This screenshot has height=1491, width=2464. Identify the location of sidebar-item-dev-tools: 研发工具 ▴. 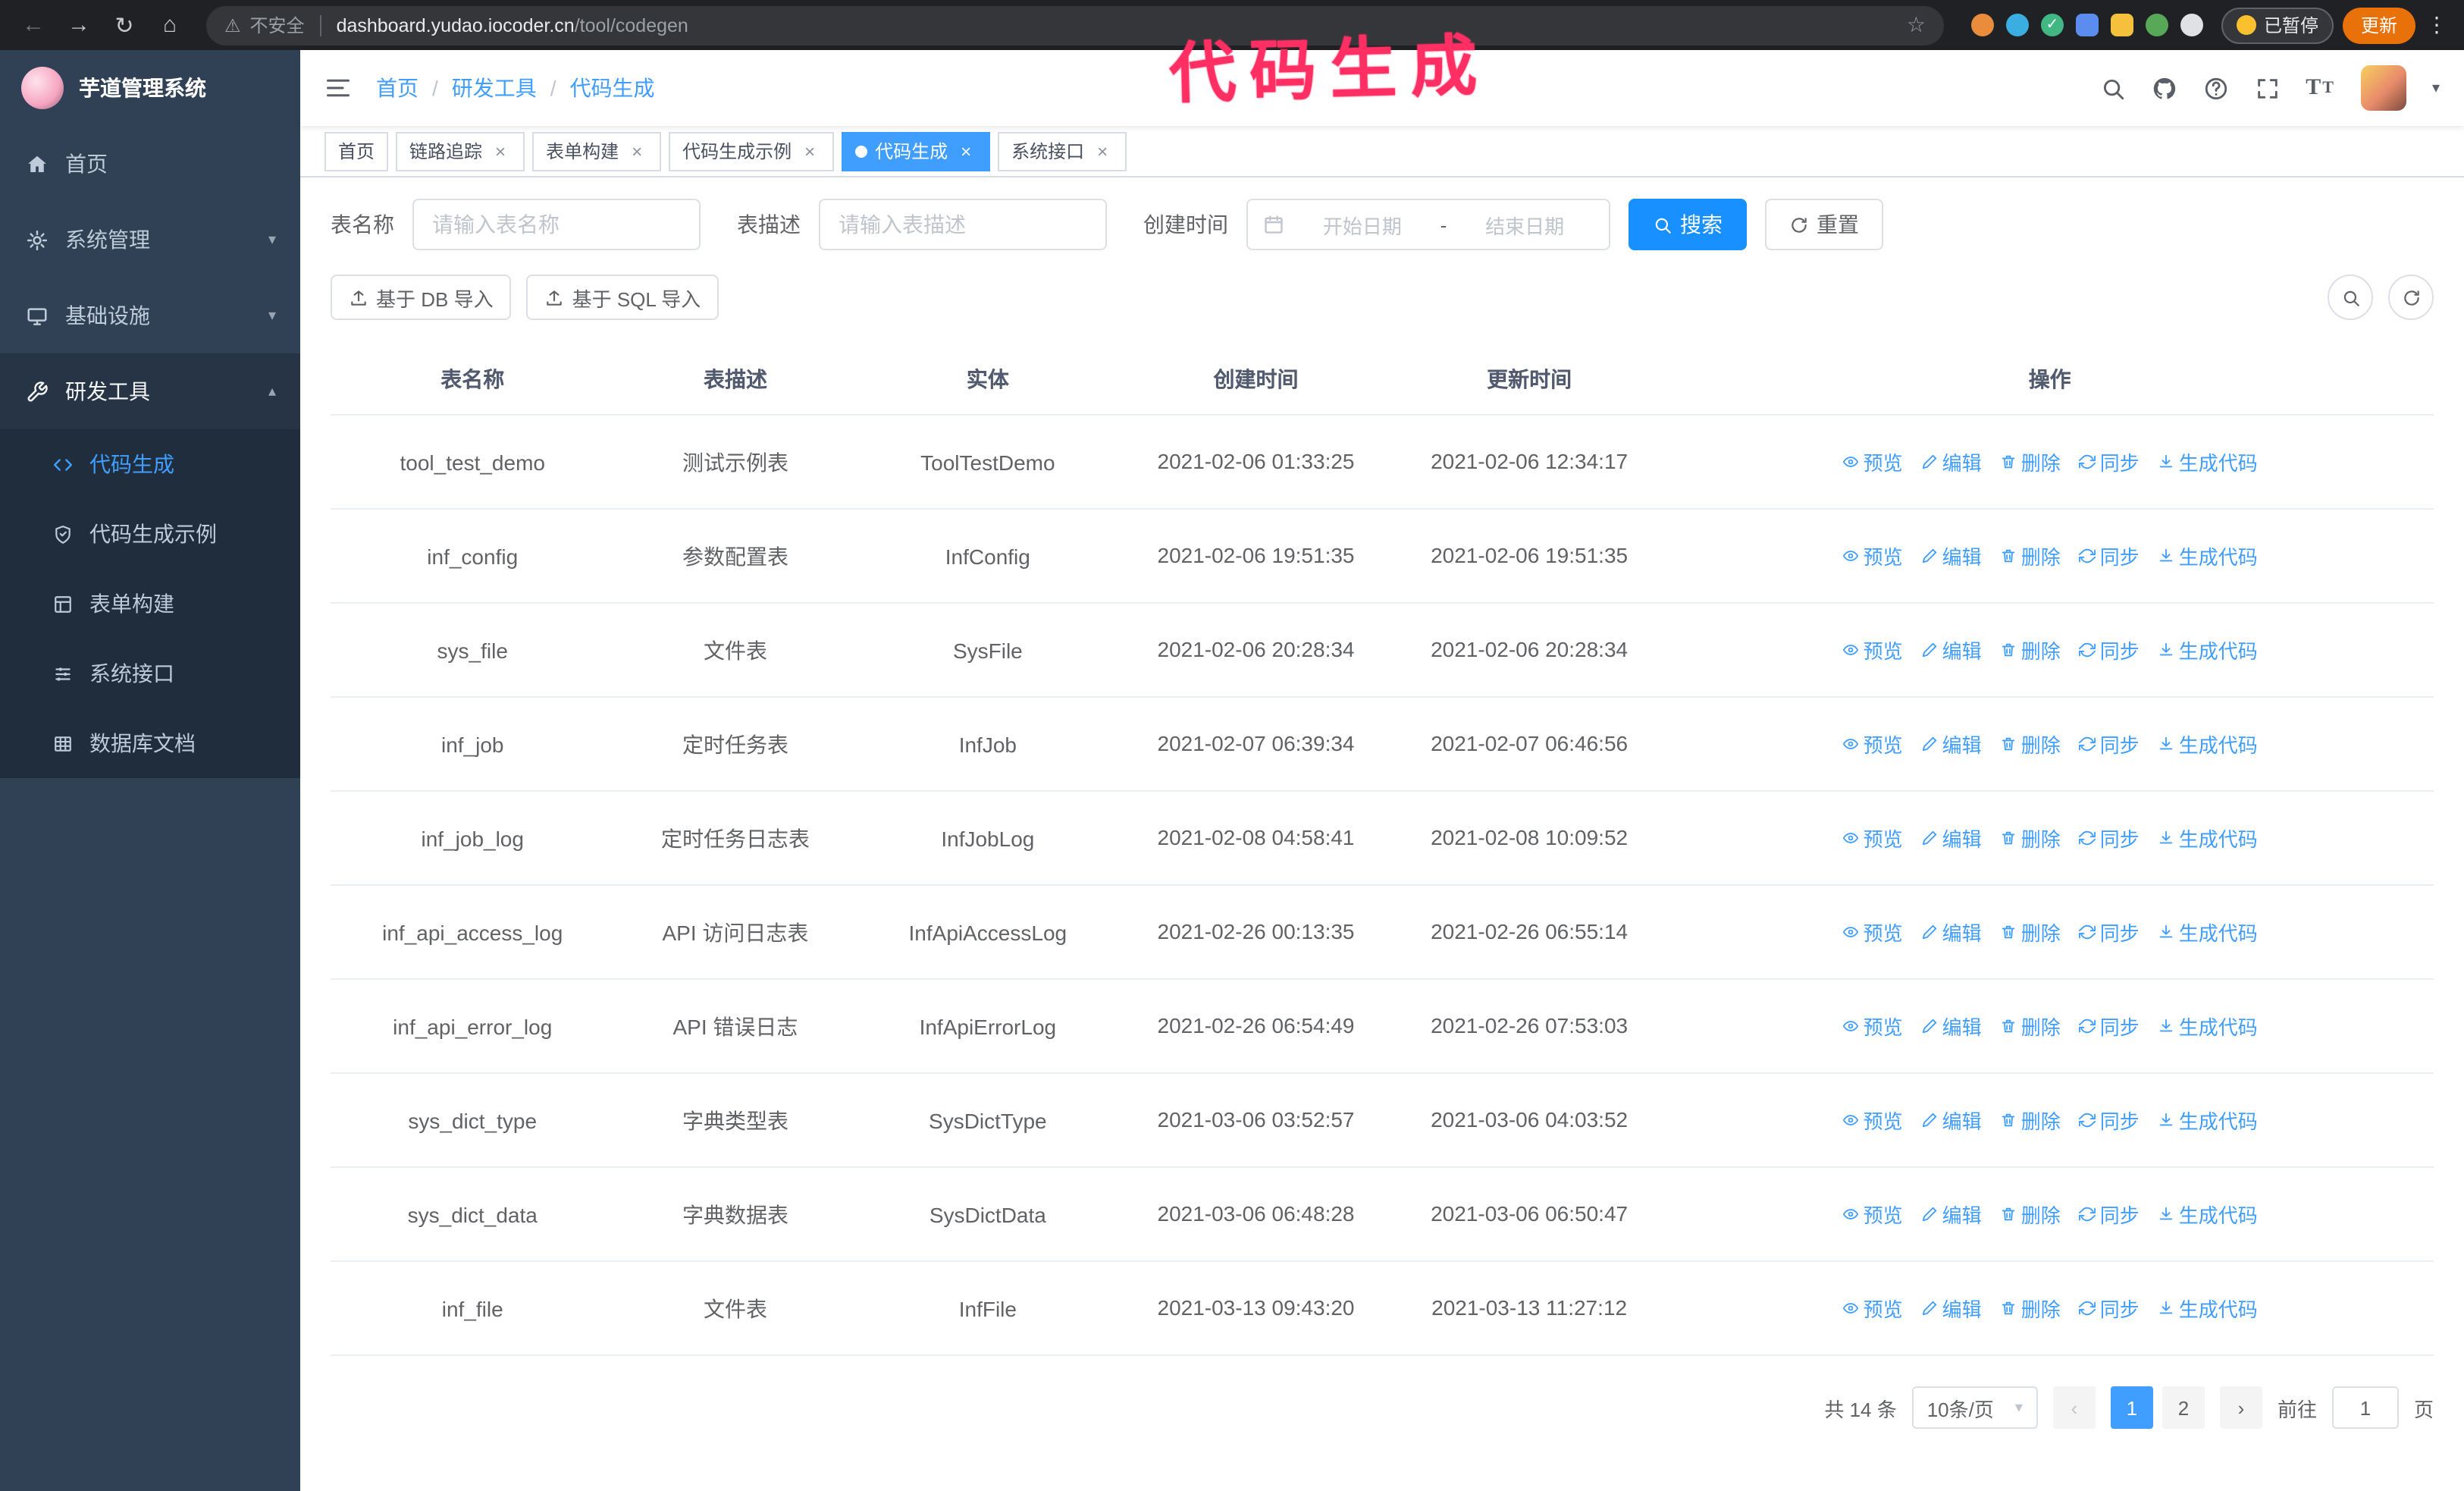
(150, 391).